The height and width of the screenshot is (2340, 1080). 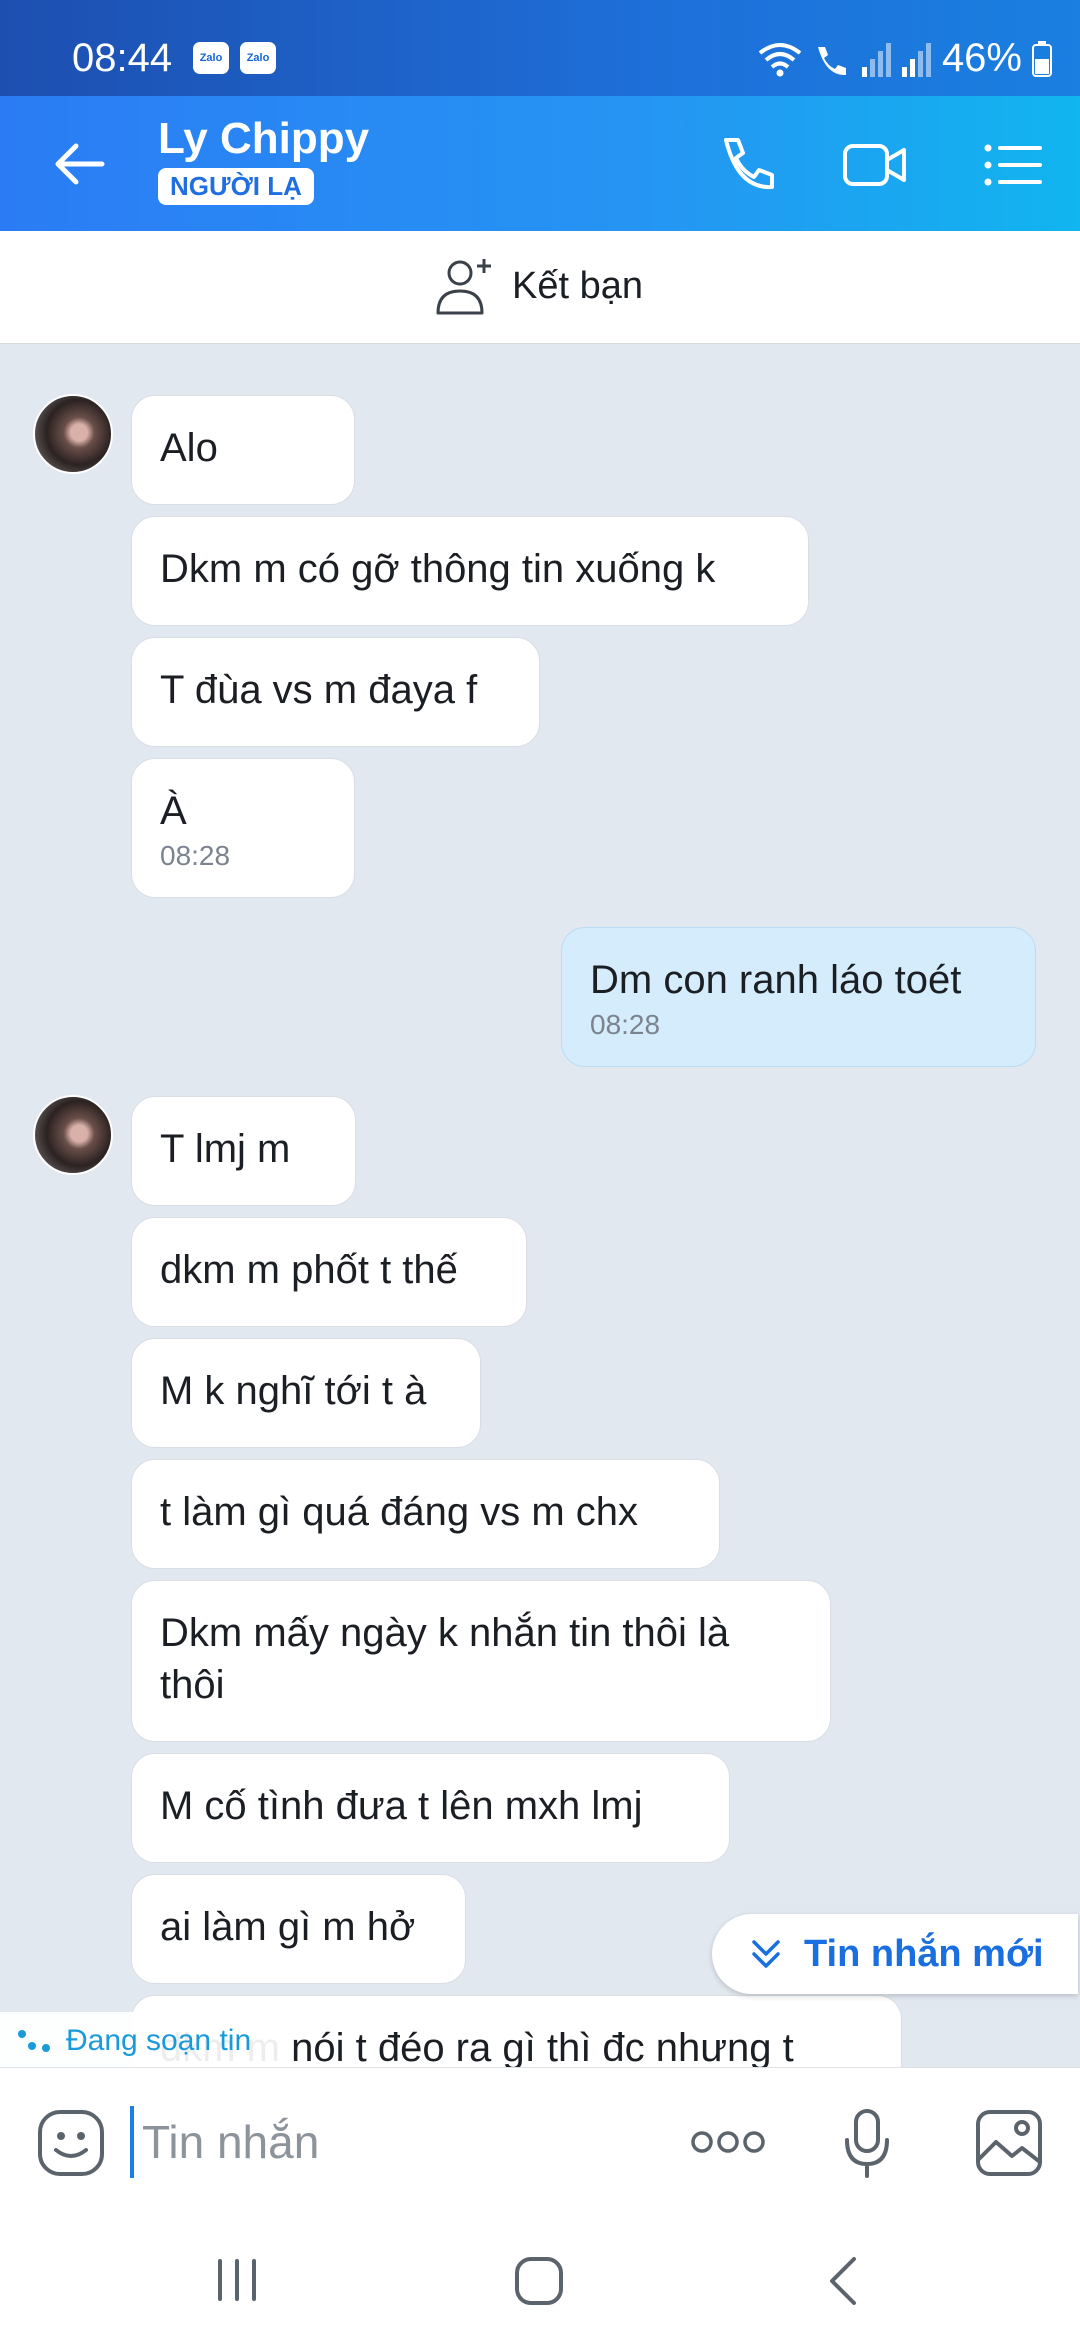 I want to click on message-text: T lmj m, so click(x=225, y=1149).